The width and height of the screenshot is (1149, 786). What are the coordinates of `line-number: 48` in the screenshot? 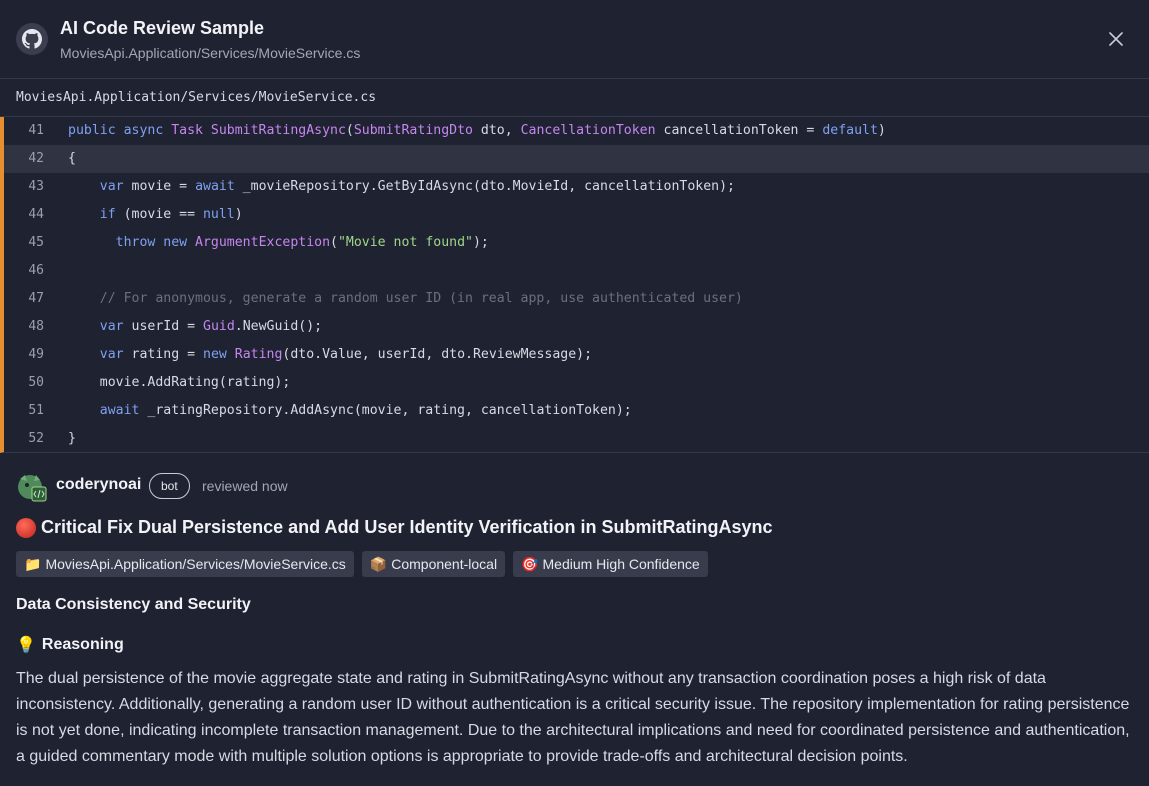 It's located at (36, 326).